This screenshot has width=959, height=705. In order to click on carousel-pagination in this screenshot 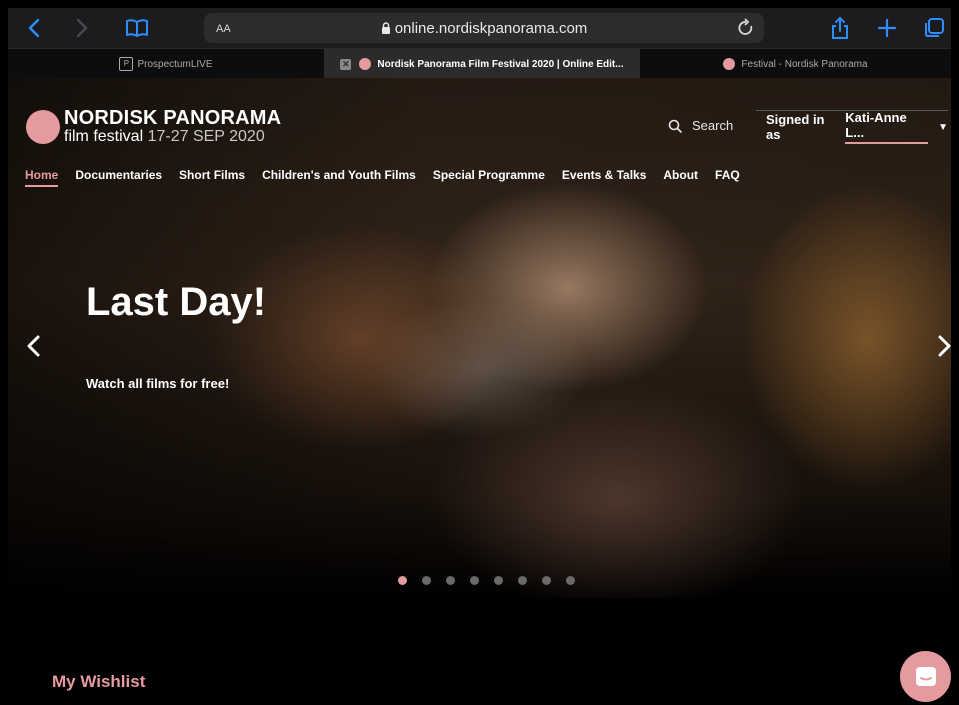, I will do `click(494, 580)`.